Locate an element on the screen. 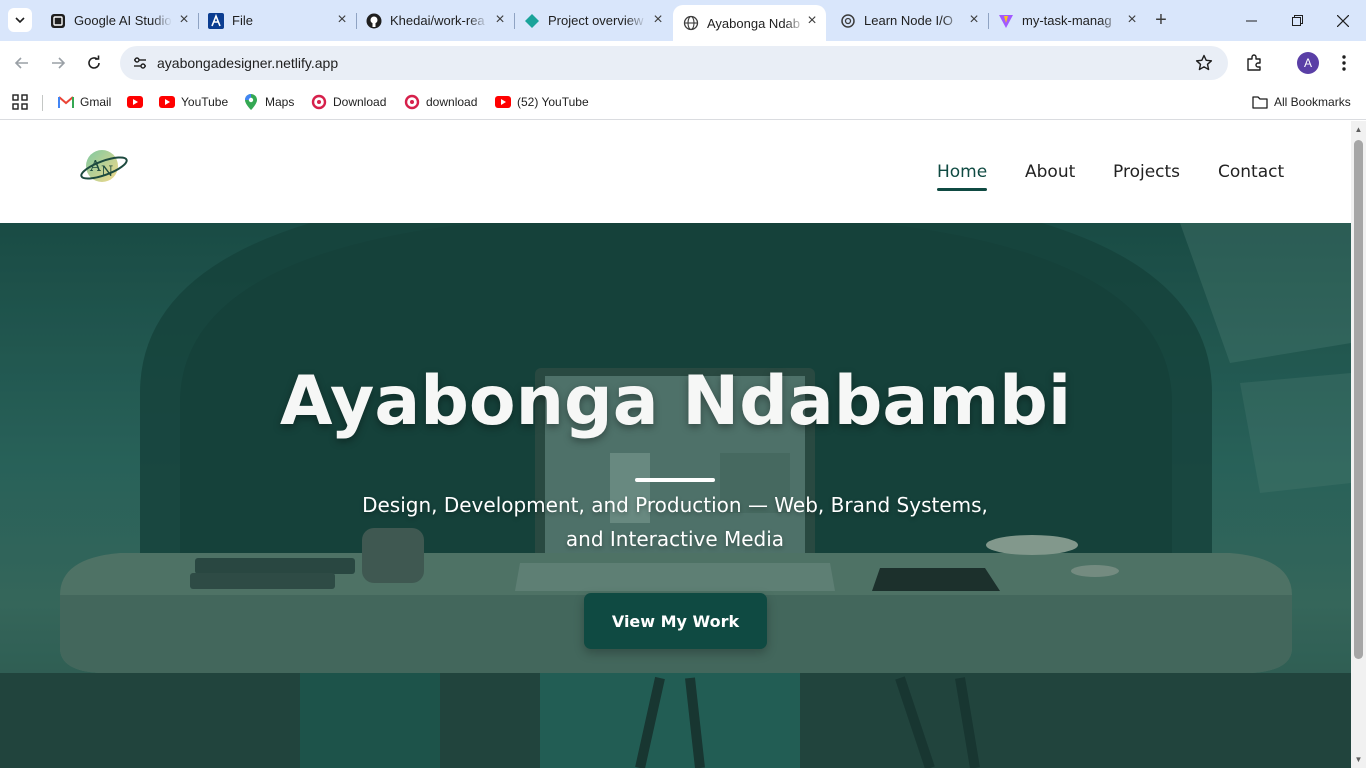  tab-search-button is located at coordinates (20, 20).